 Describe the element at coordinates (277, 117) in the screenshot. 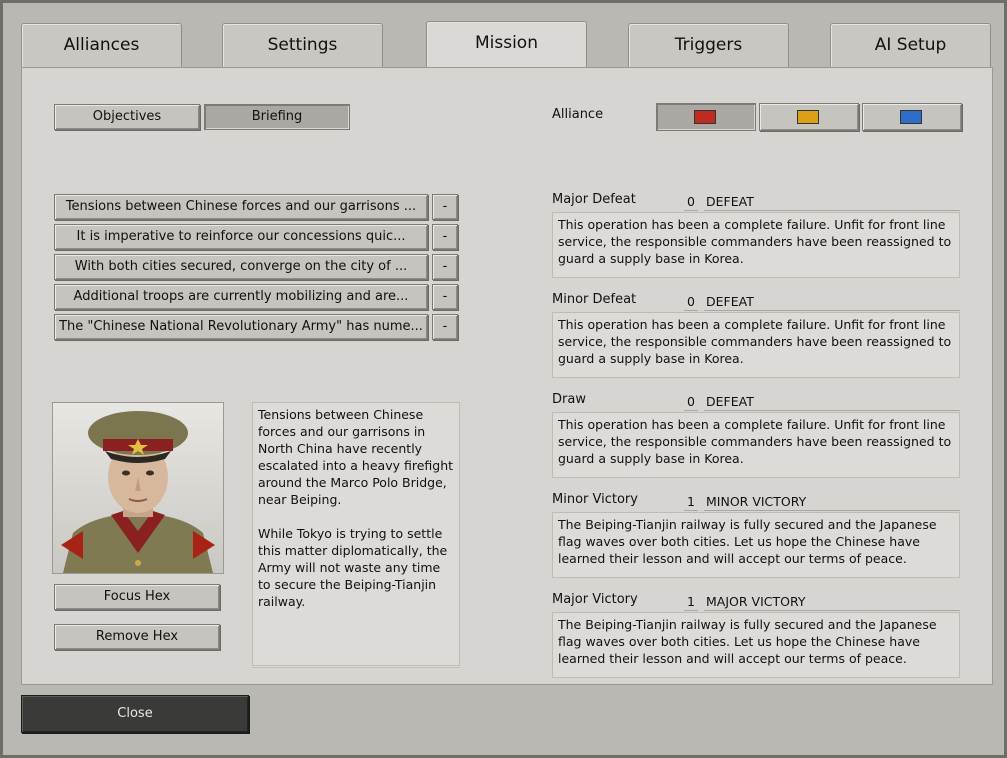

I see `briefing-button: Briefing` at that location.